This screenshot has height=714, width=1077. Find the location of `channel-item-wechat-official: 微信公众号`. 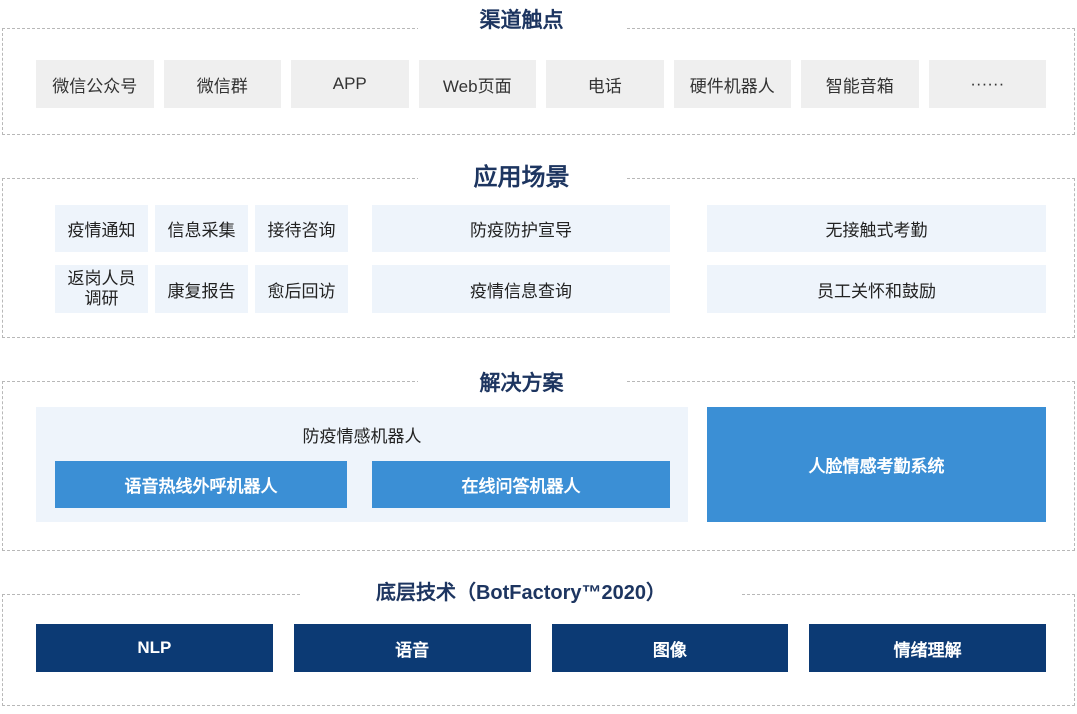

channel-item-wechat-official: 微信公众号 is located at coordinates (95, 84).